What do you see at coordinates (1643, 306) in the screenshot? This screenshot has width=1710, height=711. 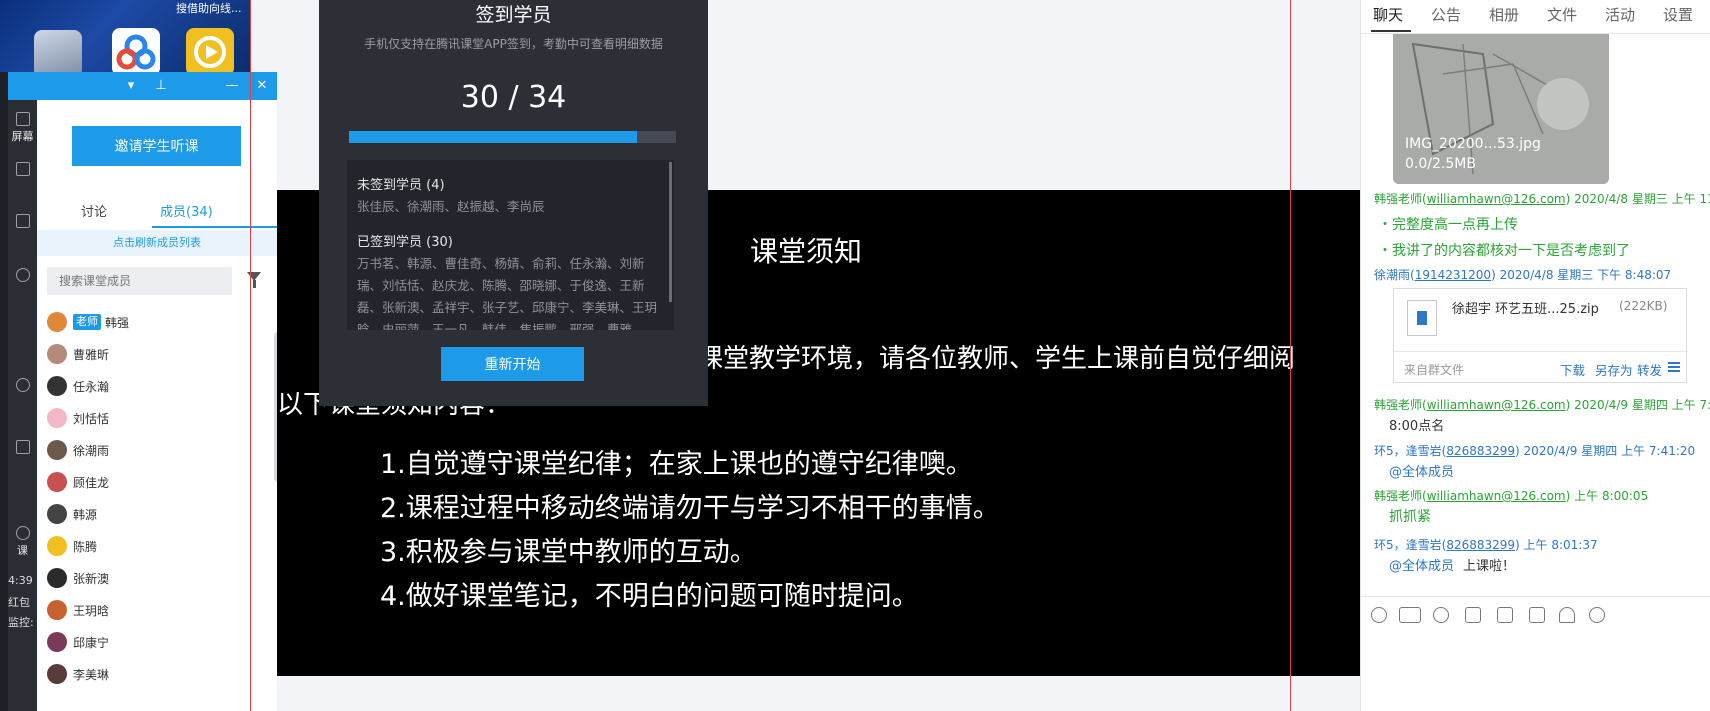 I see `file-size: (222KB)` at bounding box center [1643, 306].